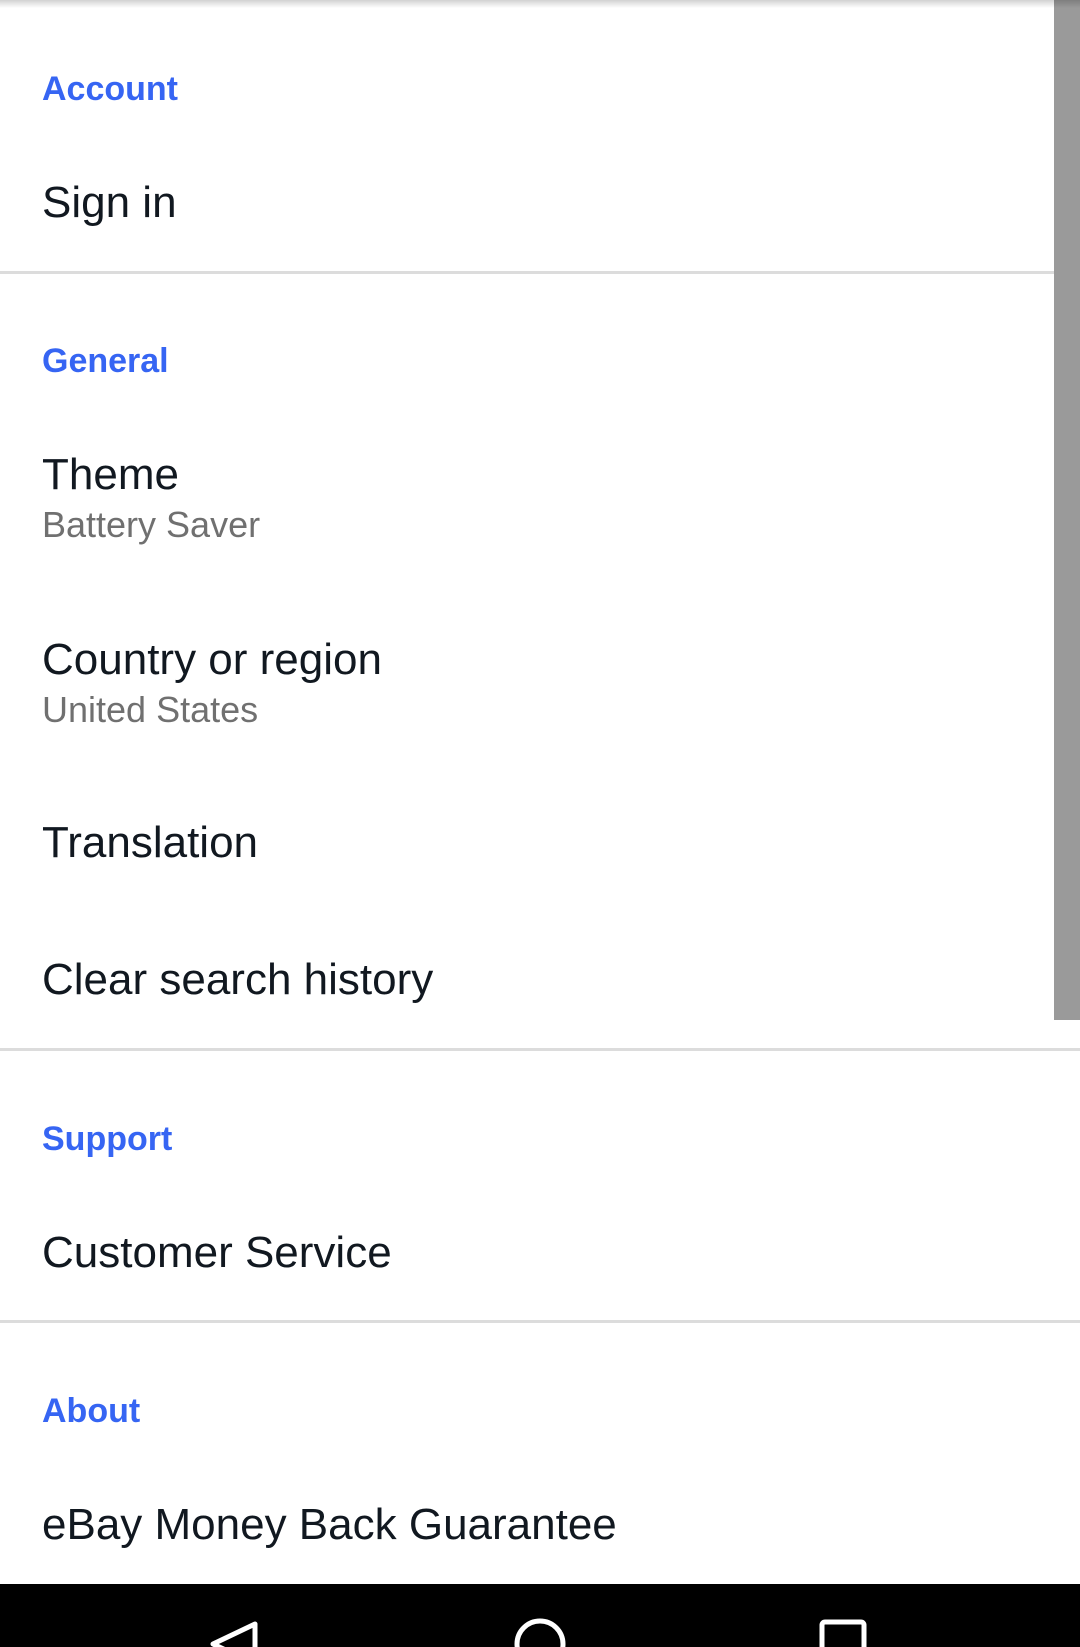  I want to click on scrollbar, so click(1067, 510).